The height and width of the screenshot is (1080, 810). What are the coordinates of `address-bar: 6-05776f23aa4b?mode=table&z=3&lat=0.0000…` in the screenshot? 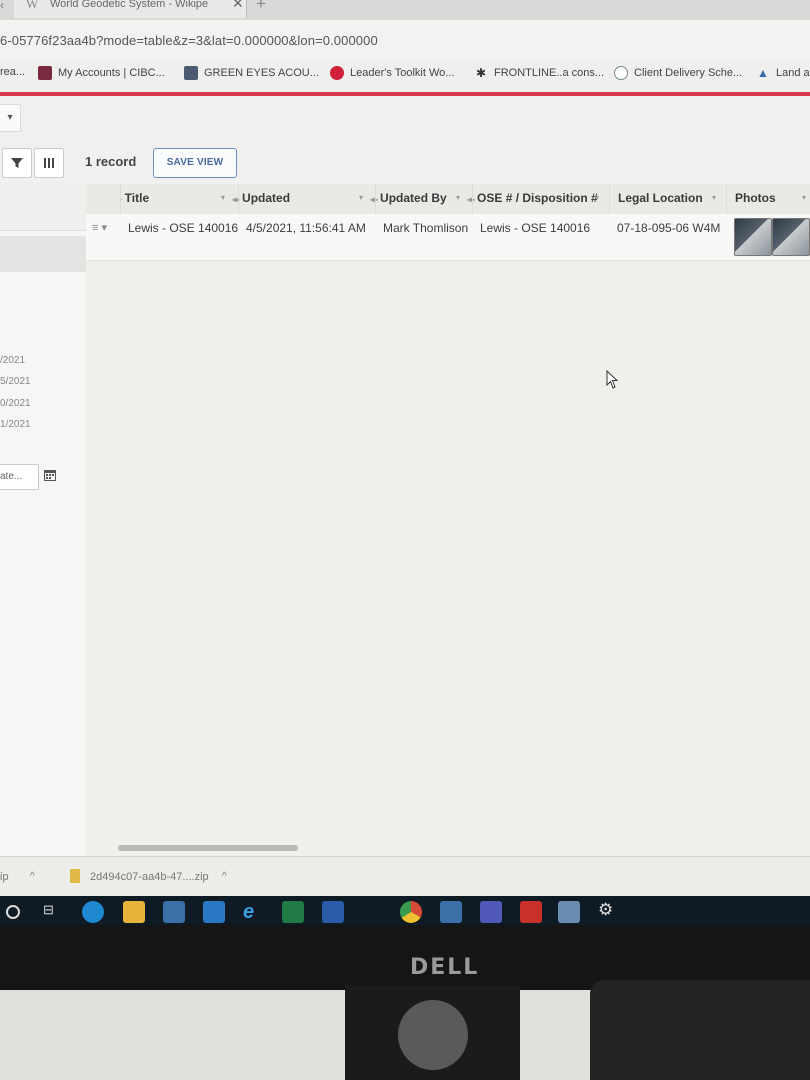 It's located at (405, 40).